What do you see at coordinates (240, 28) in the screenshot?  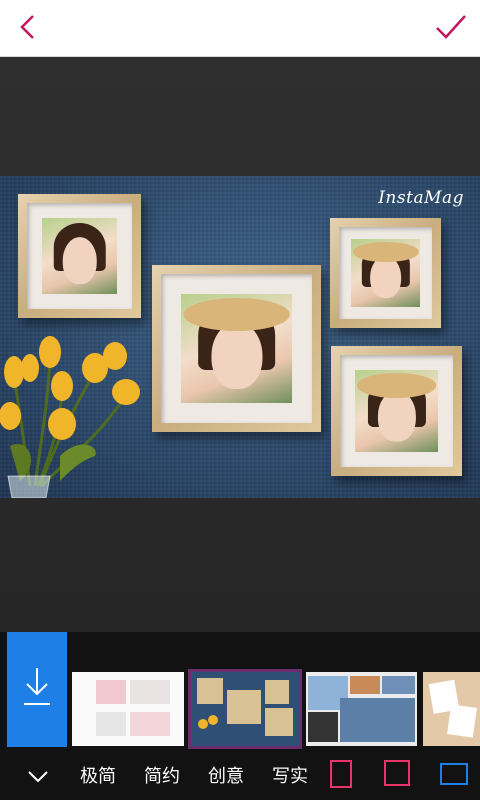 I see `top-toolbar` at bounding box center [240, 28].